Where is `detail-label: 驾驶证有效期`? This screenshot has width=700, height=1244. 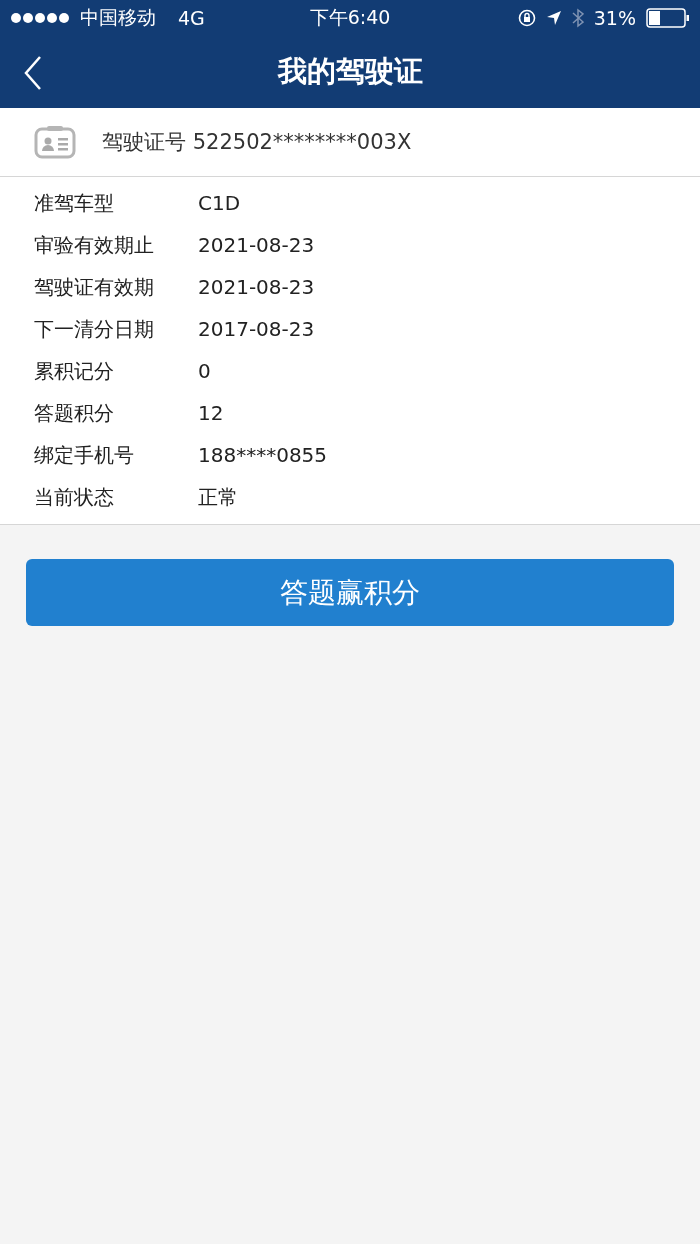
detail-label: 驾驶证有效期 is located at coordinates (94, 287).